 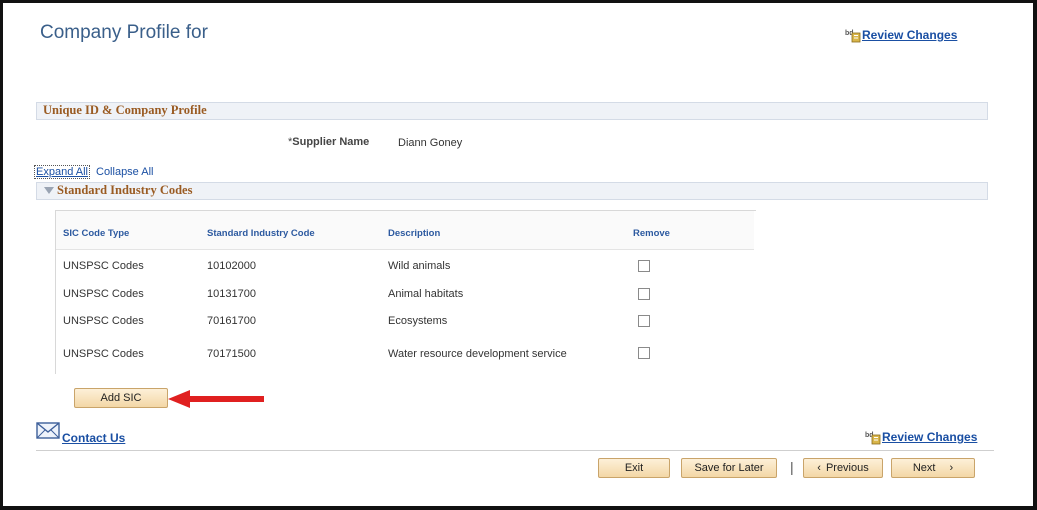 I want to click on sic-row-3-description: Ecosystems, so click(x=418, y=321).